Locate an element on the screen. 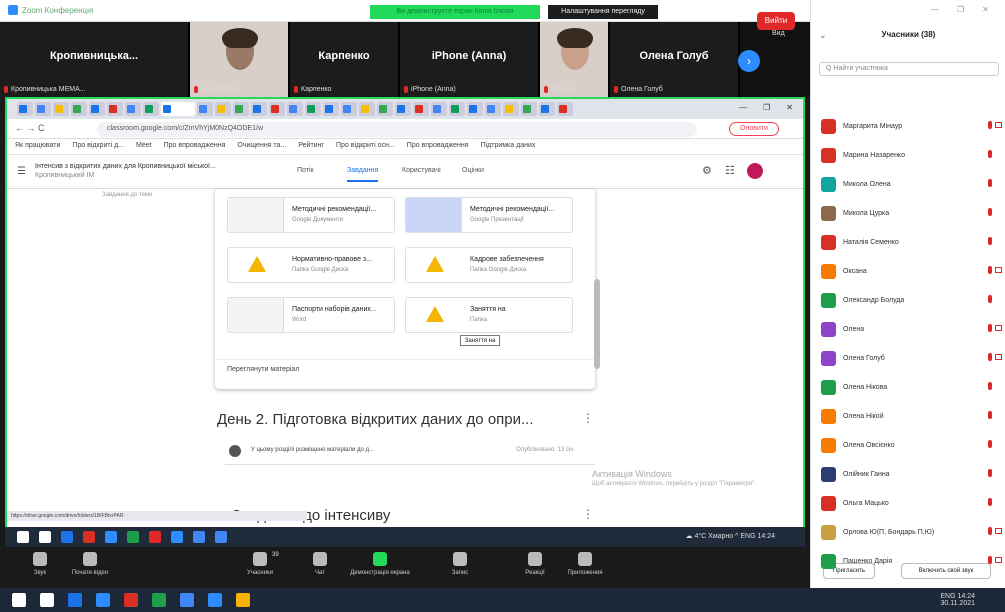 The height and width of the screenshot is (612, 1005). browser-update-button: Оновити is located at coordinates (754, 129).